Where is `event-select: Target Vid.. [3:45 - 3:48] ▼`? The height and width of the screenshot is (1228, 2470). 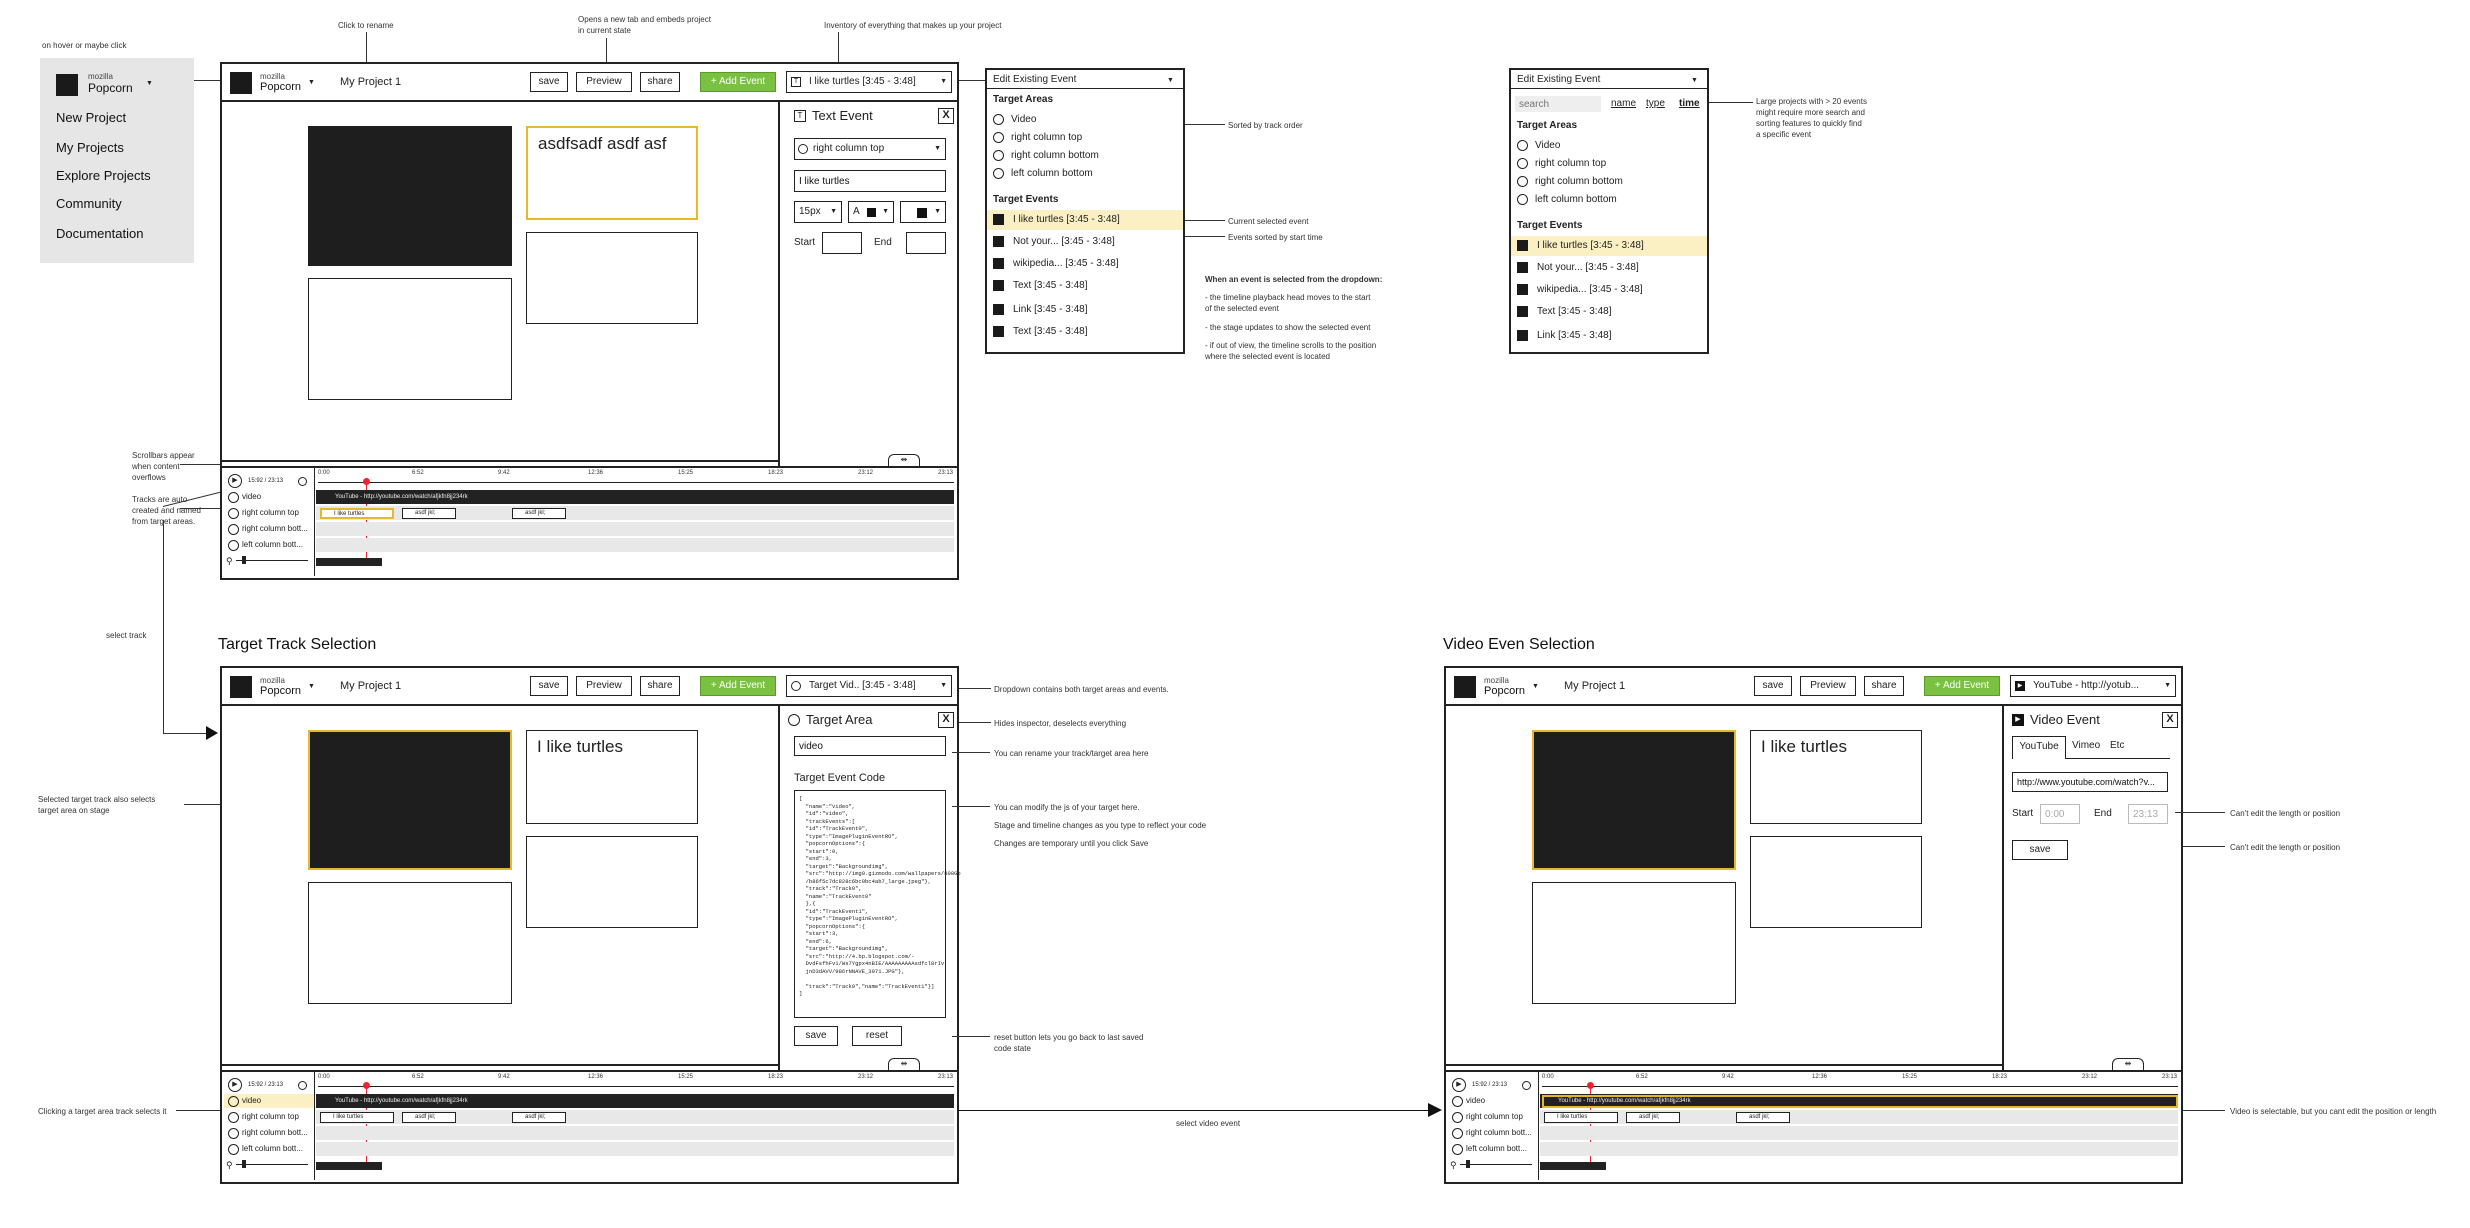 event-select: Target Vid.. [3:45 - 3:48] ▼ is located at coordinates (869, 686).